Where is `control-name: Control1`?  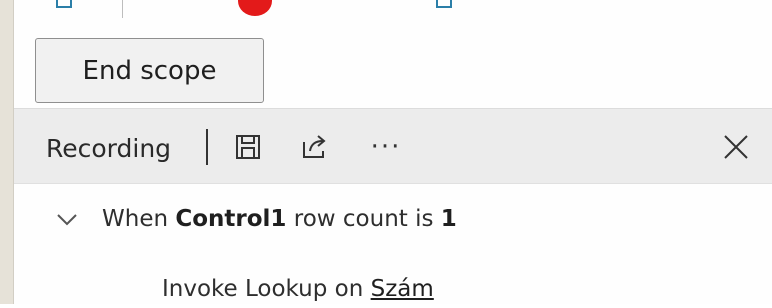
control-name: Control1 is located at coordinates (231, 219).